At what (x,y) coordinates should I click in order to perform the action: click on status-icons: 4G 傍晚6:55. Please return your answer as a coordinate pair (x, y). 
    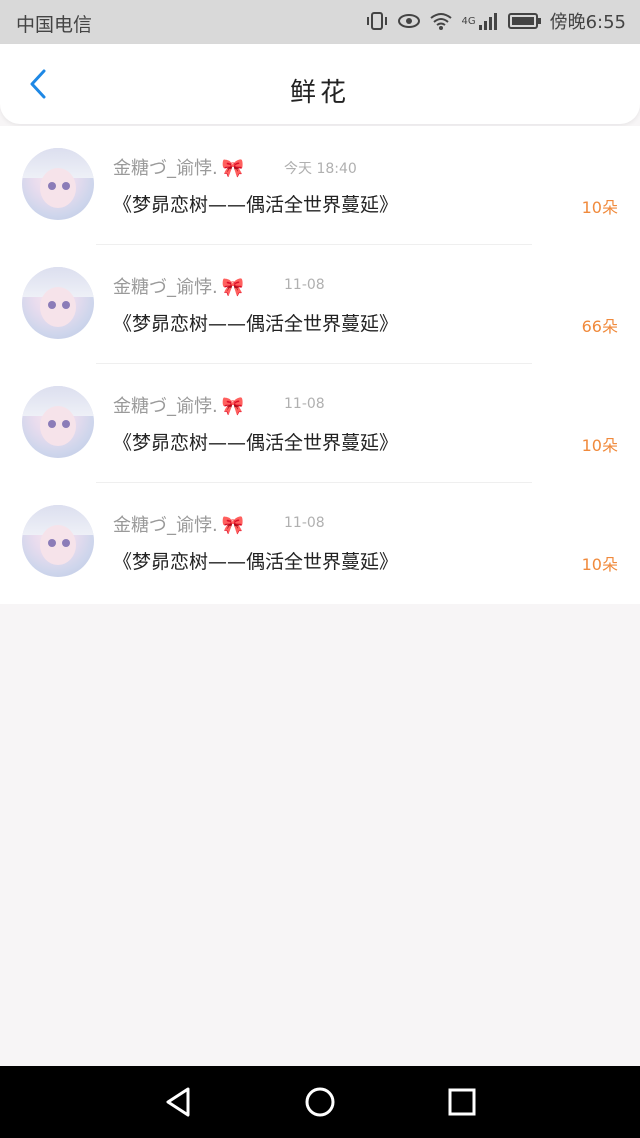
    Looking at the image, I should click on (495, 21).